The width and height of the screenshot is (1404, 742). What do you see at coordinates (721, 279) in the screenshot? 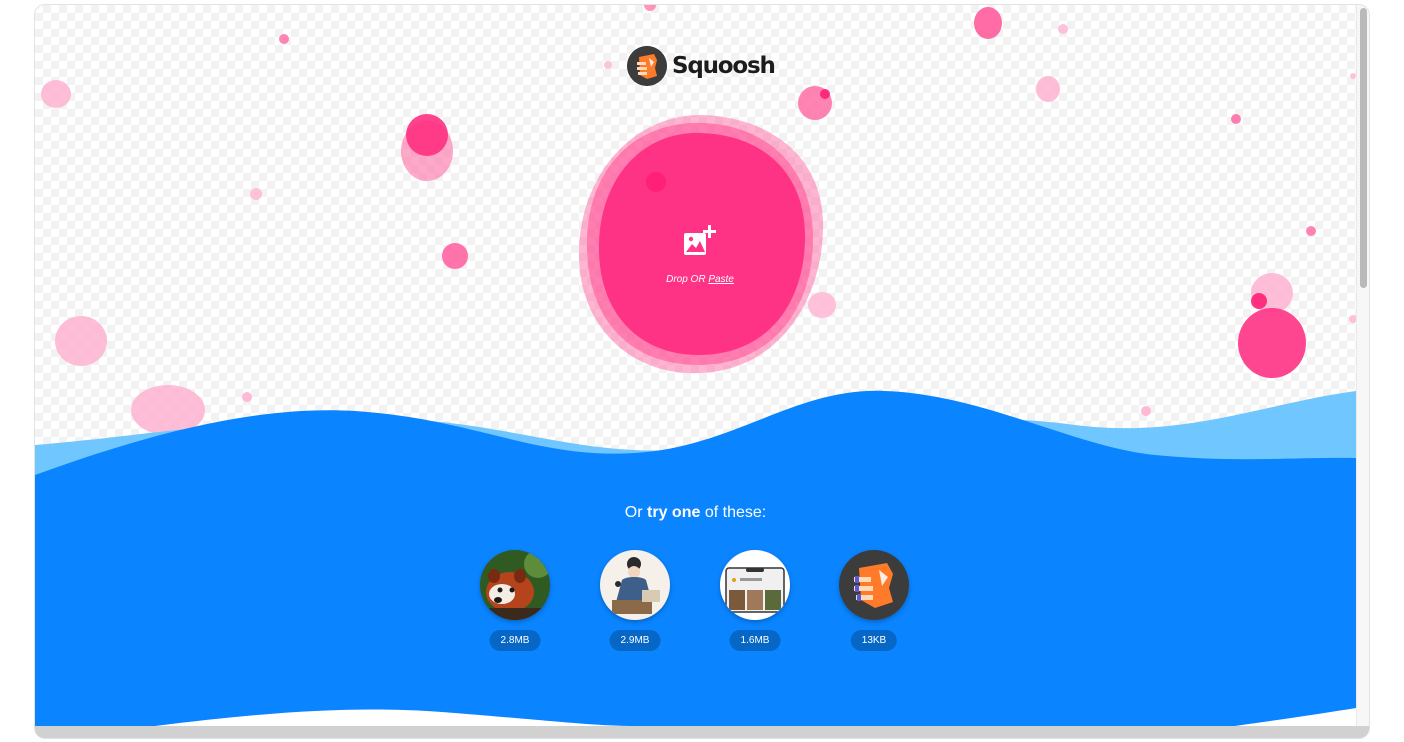
I see `paste-link: Paste` at bounding box center [721, 279].